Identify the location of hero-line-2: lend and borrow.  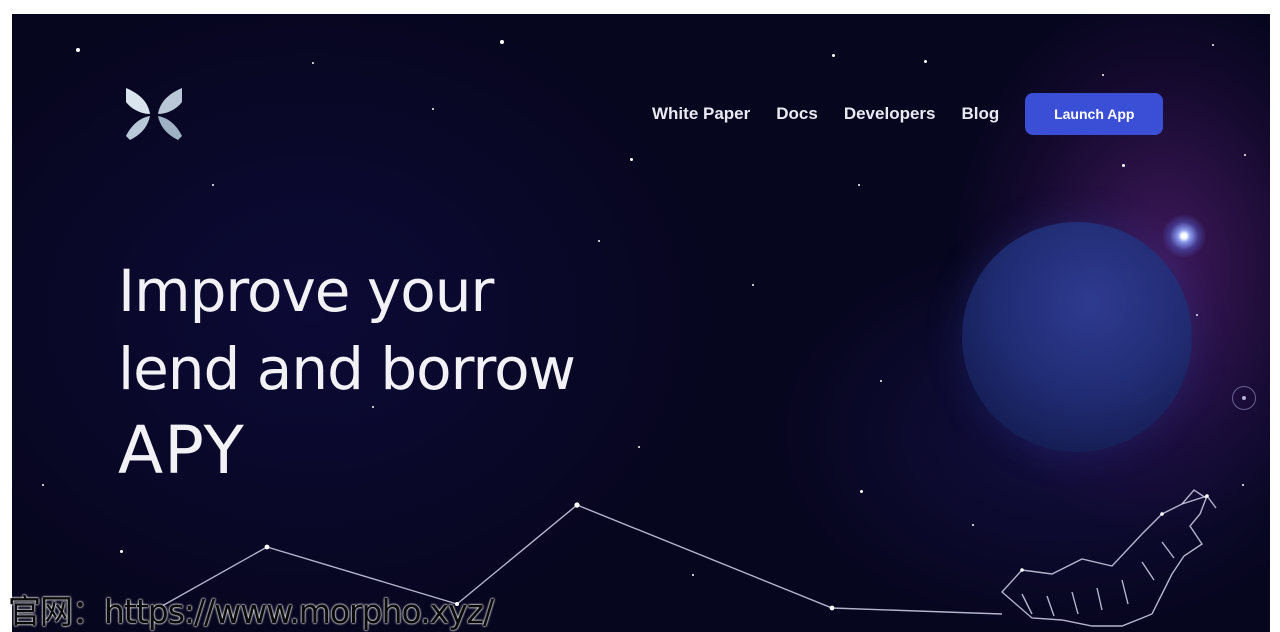
(347, 369).